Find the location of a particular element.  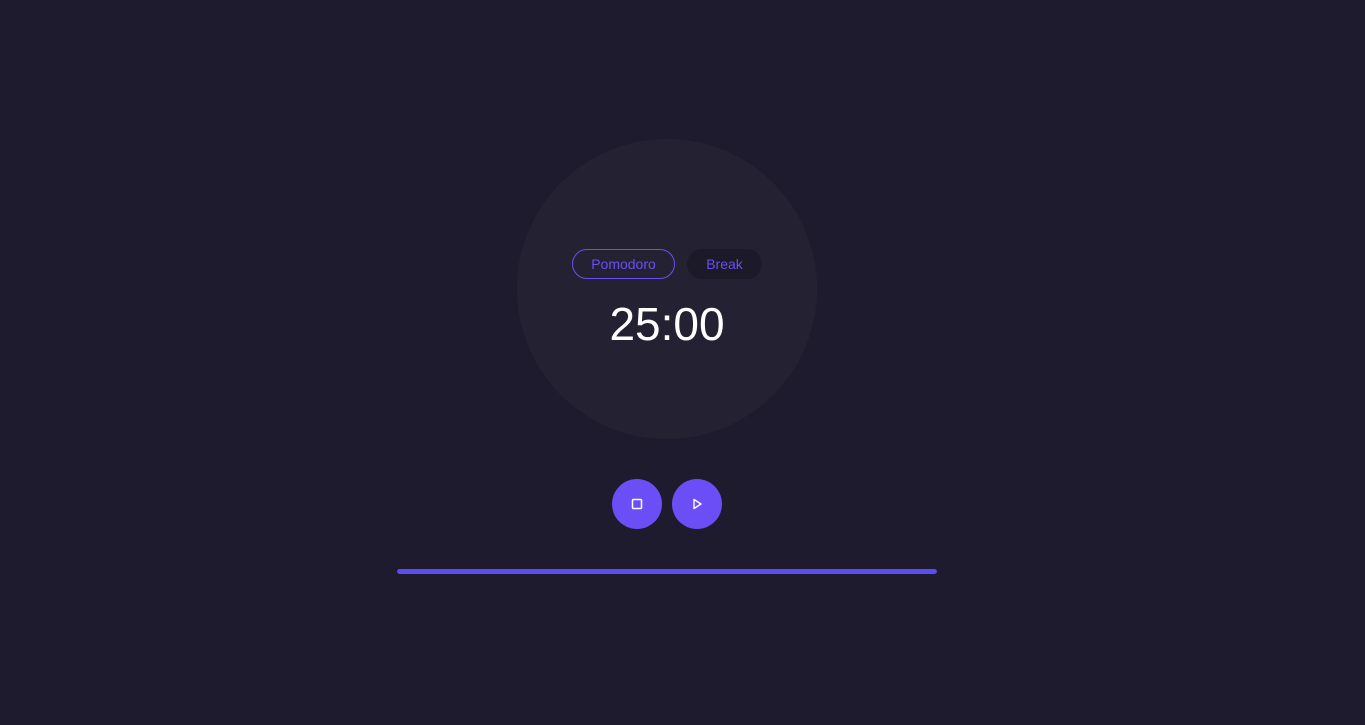

play-button is located at coordinates (697, 504).